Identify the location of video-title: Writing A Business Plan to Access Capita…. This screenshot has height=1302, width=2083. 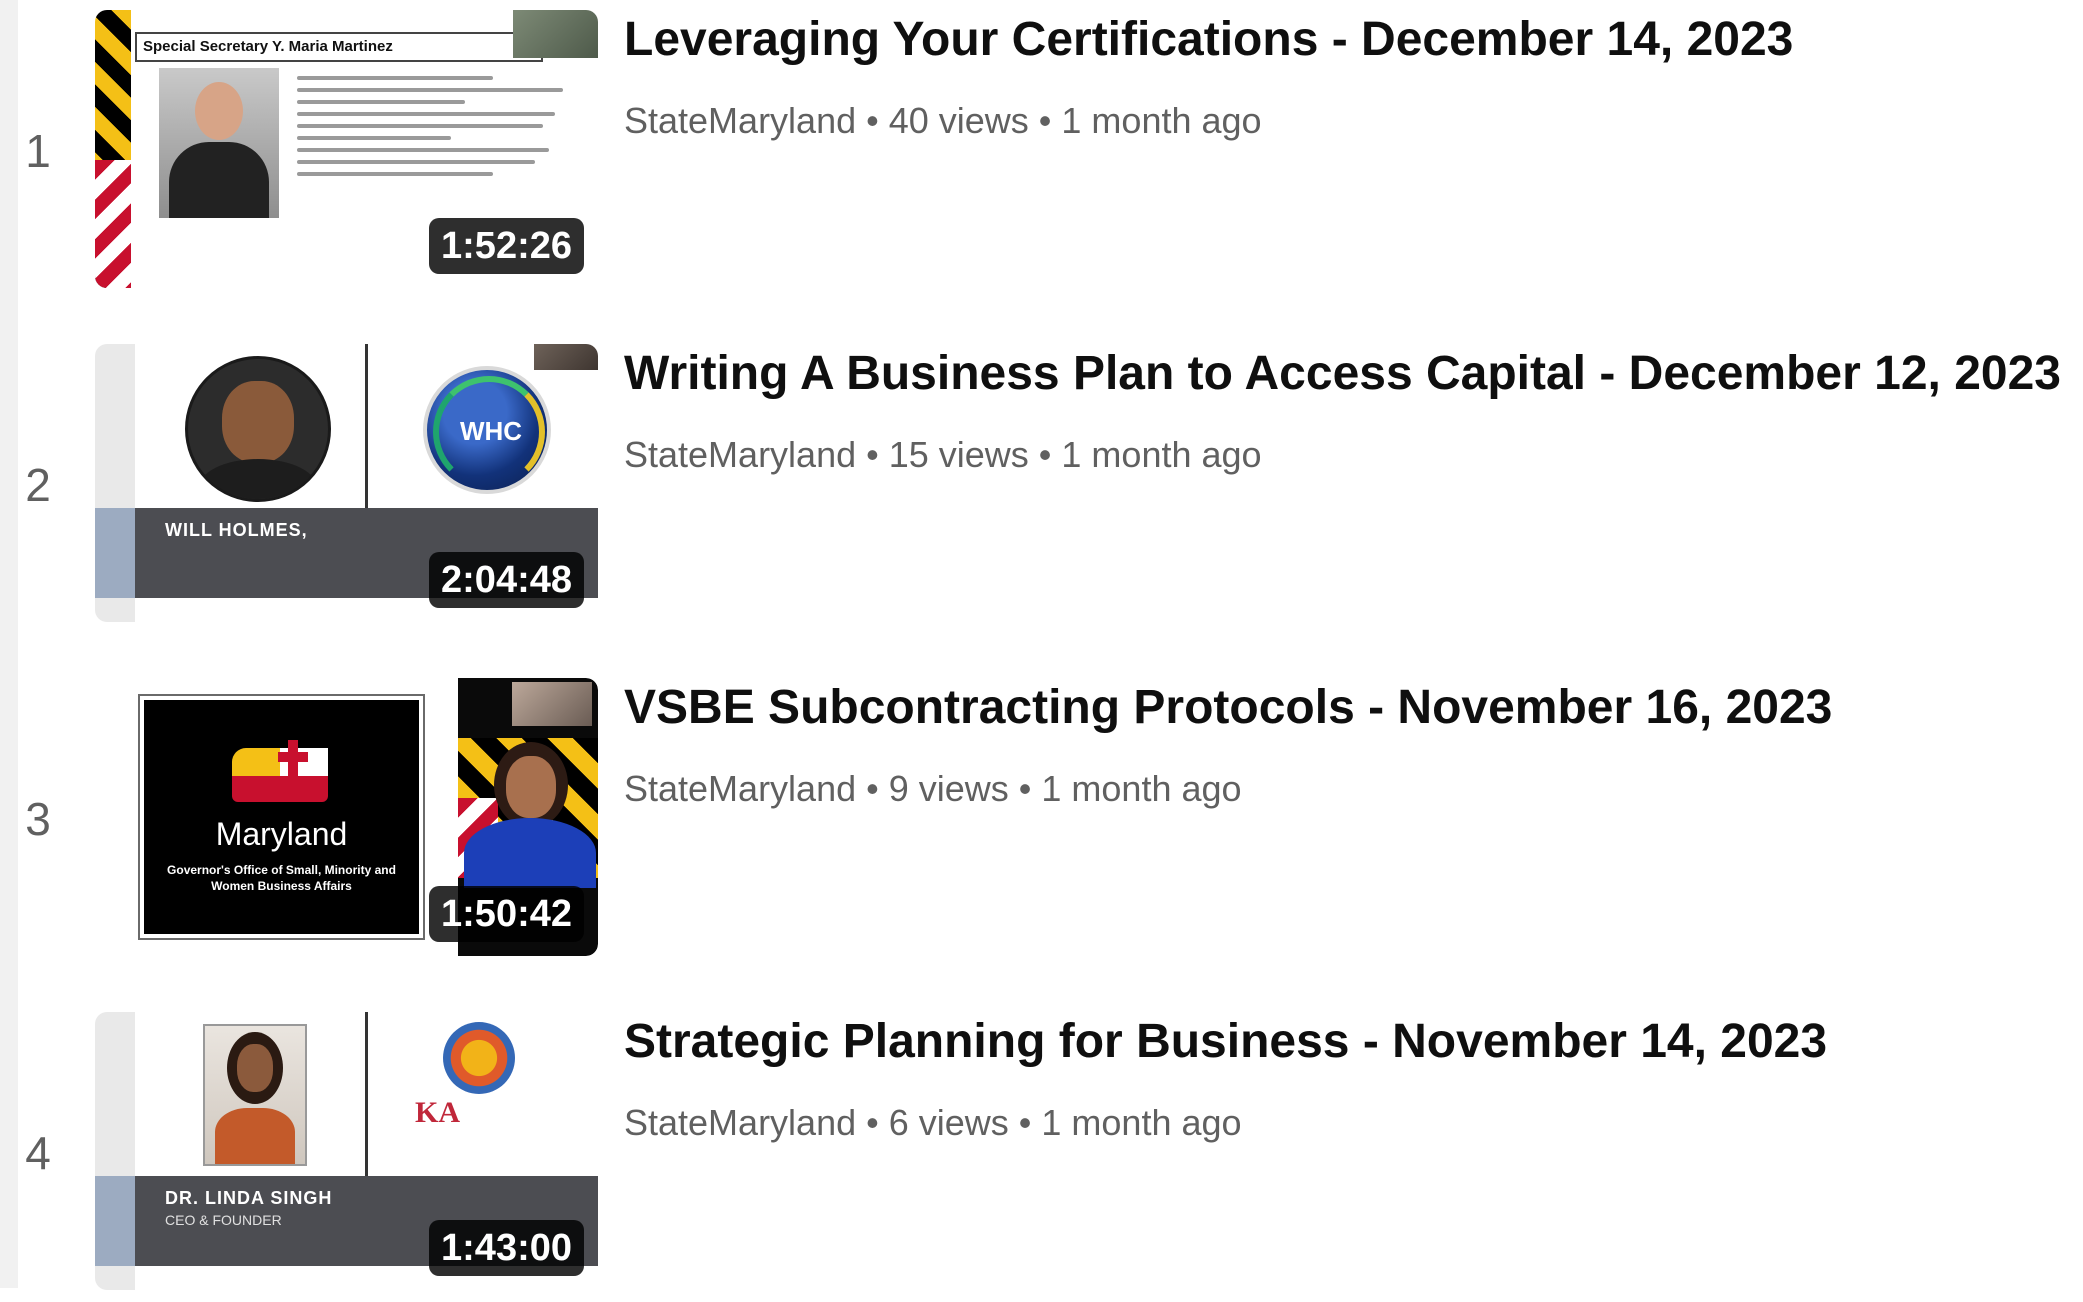
(1344, 374).